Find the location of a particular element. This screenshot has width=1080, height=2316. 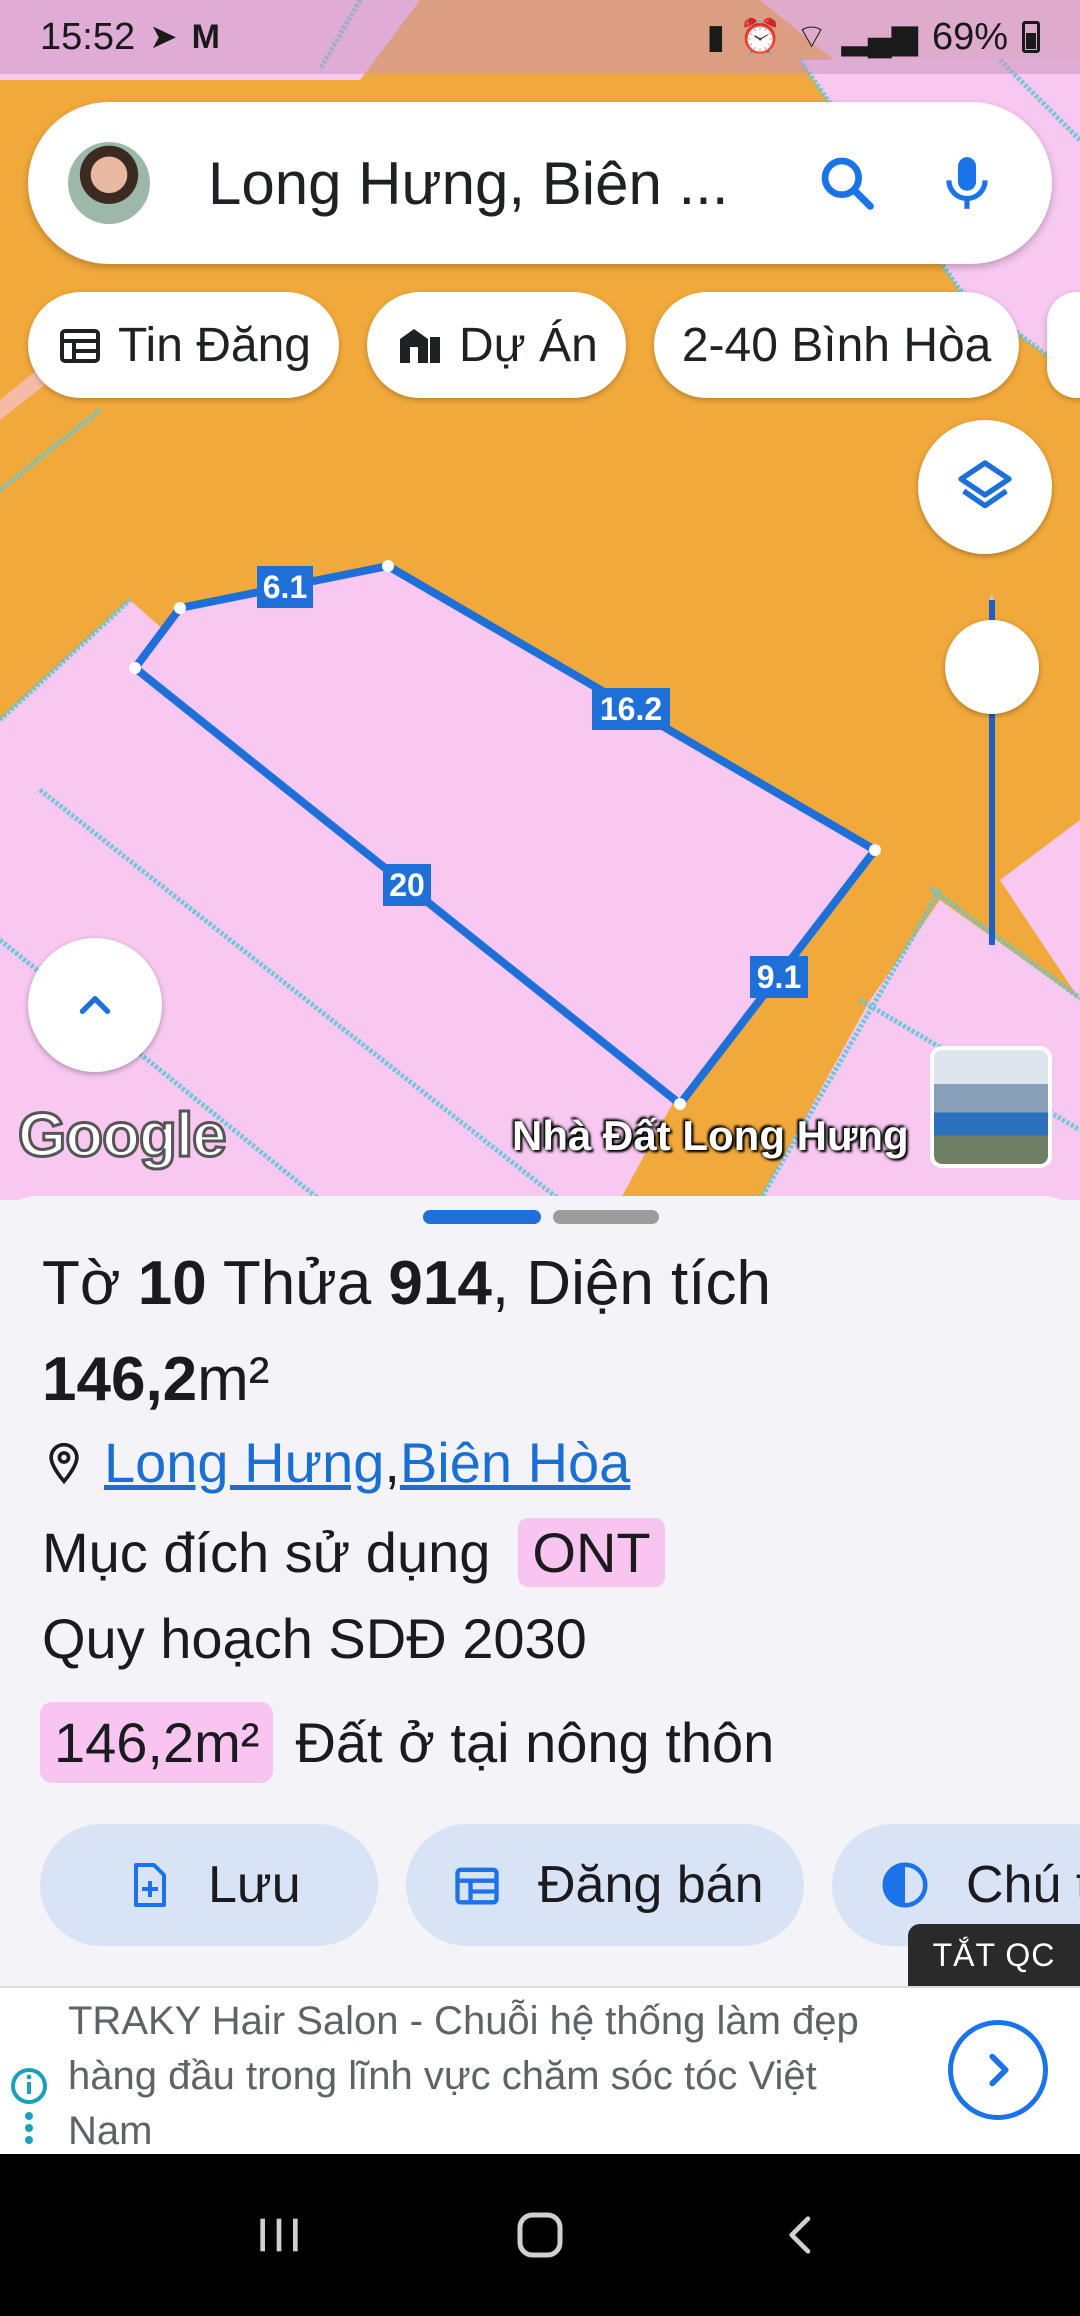

chevron-right-icon is located at coordinates (999, 2070).